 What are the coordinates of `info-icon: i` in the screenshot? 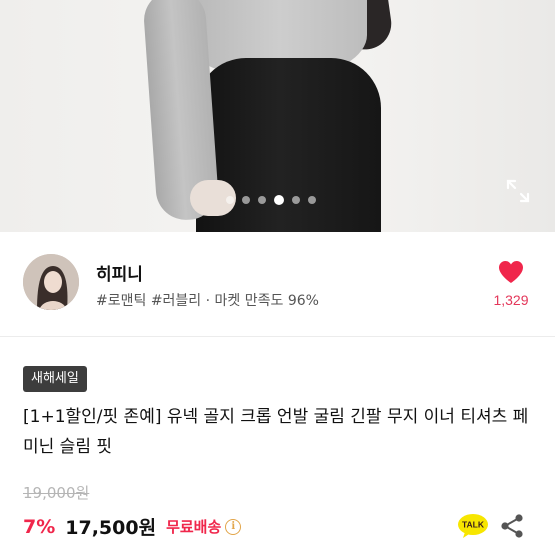 It's located at (233, 526).